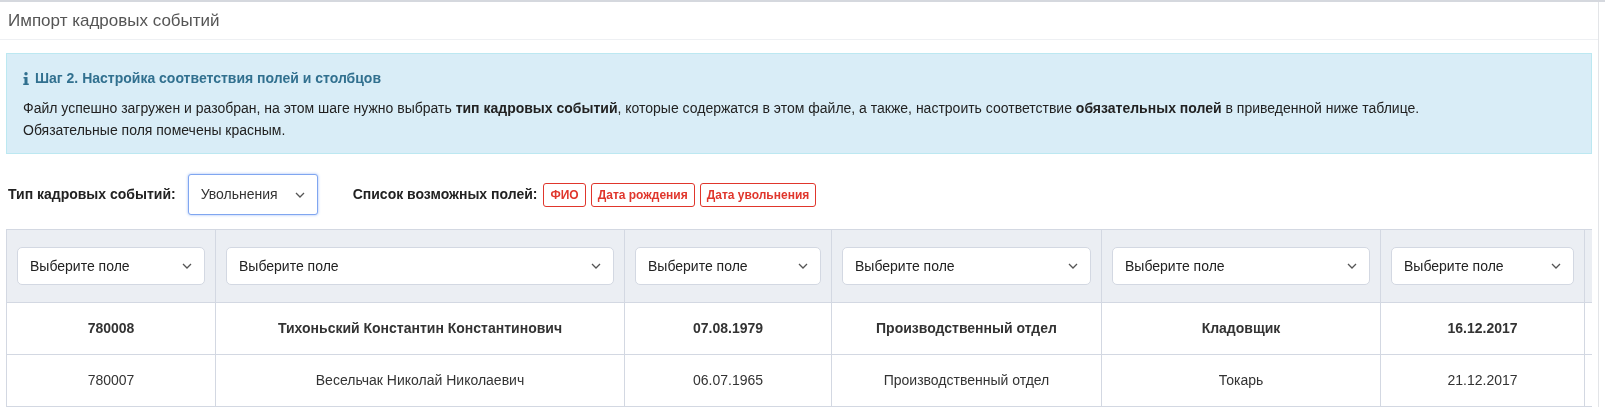 The width and height of the screenshot is (1605, 407). I want to click on field-tag: Дата рождения, so click(642, 194).